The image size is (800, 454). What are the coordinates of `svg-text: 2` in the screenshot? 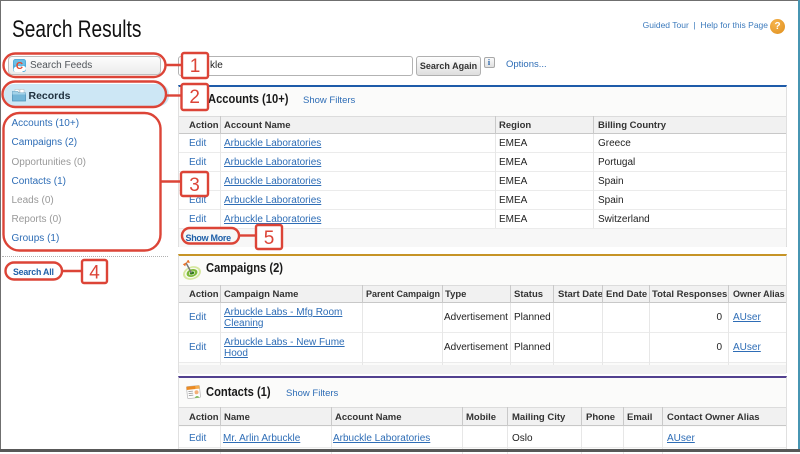 It's located at (194, 97).